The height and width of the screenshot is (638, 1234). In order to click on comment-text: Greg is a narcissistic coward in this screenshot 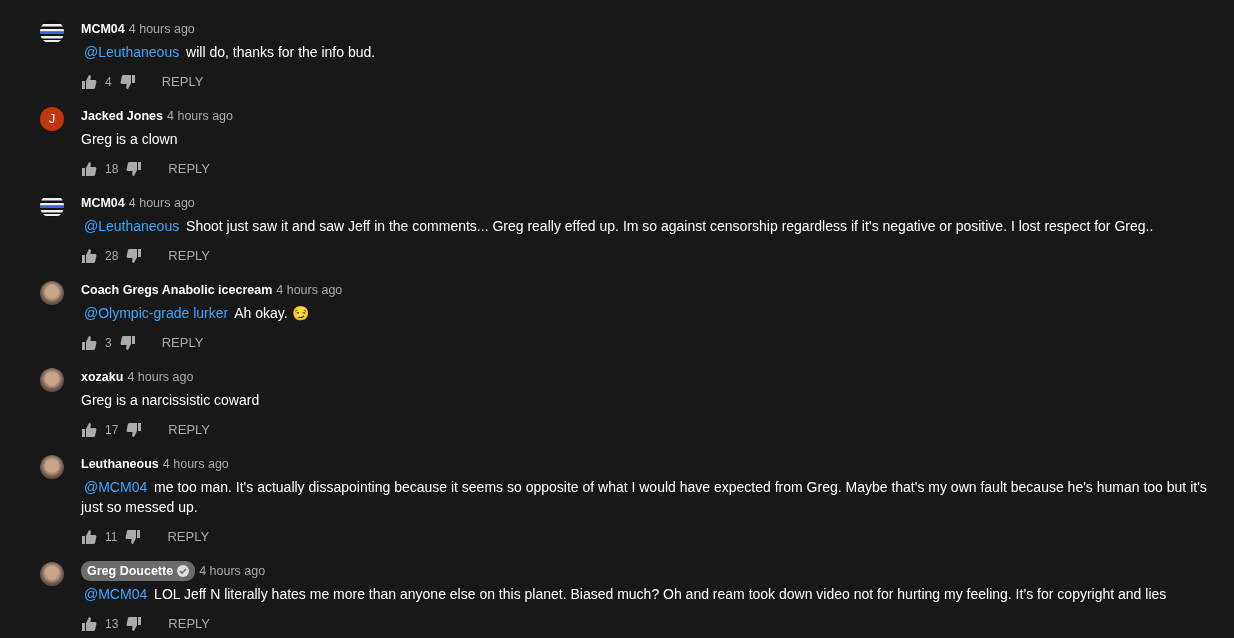, I will do `click(171, 400)`.